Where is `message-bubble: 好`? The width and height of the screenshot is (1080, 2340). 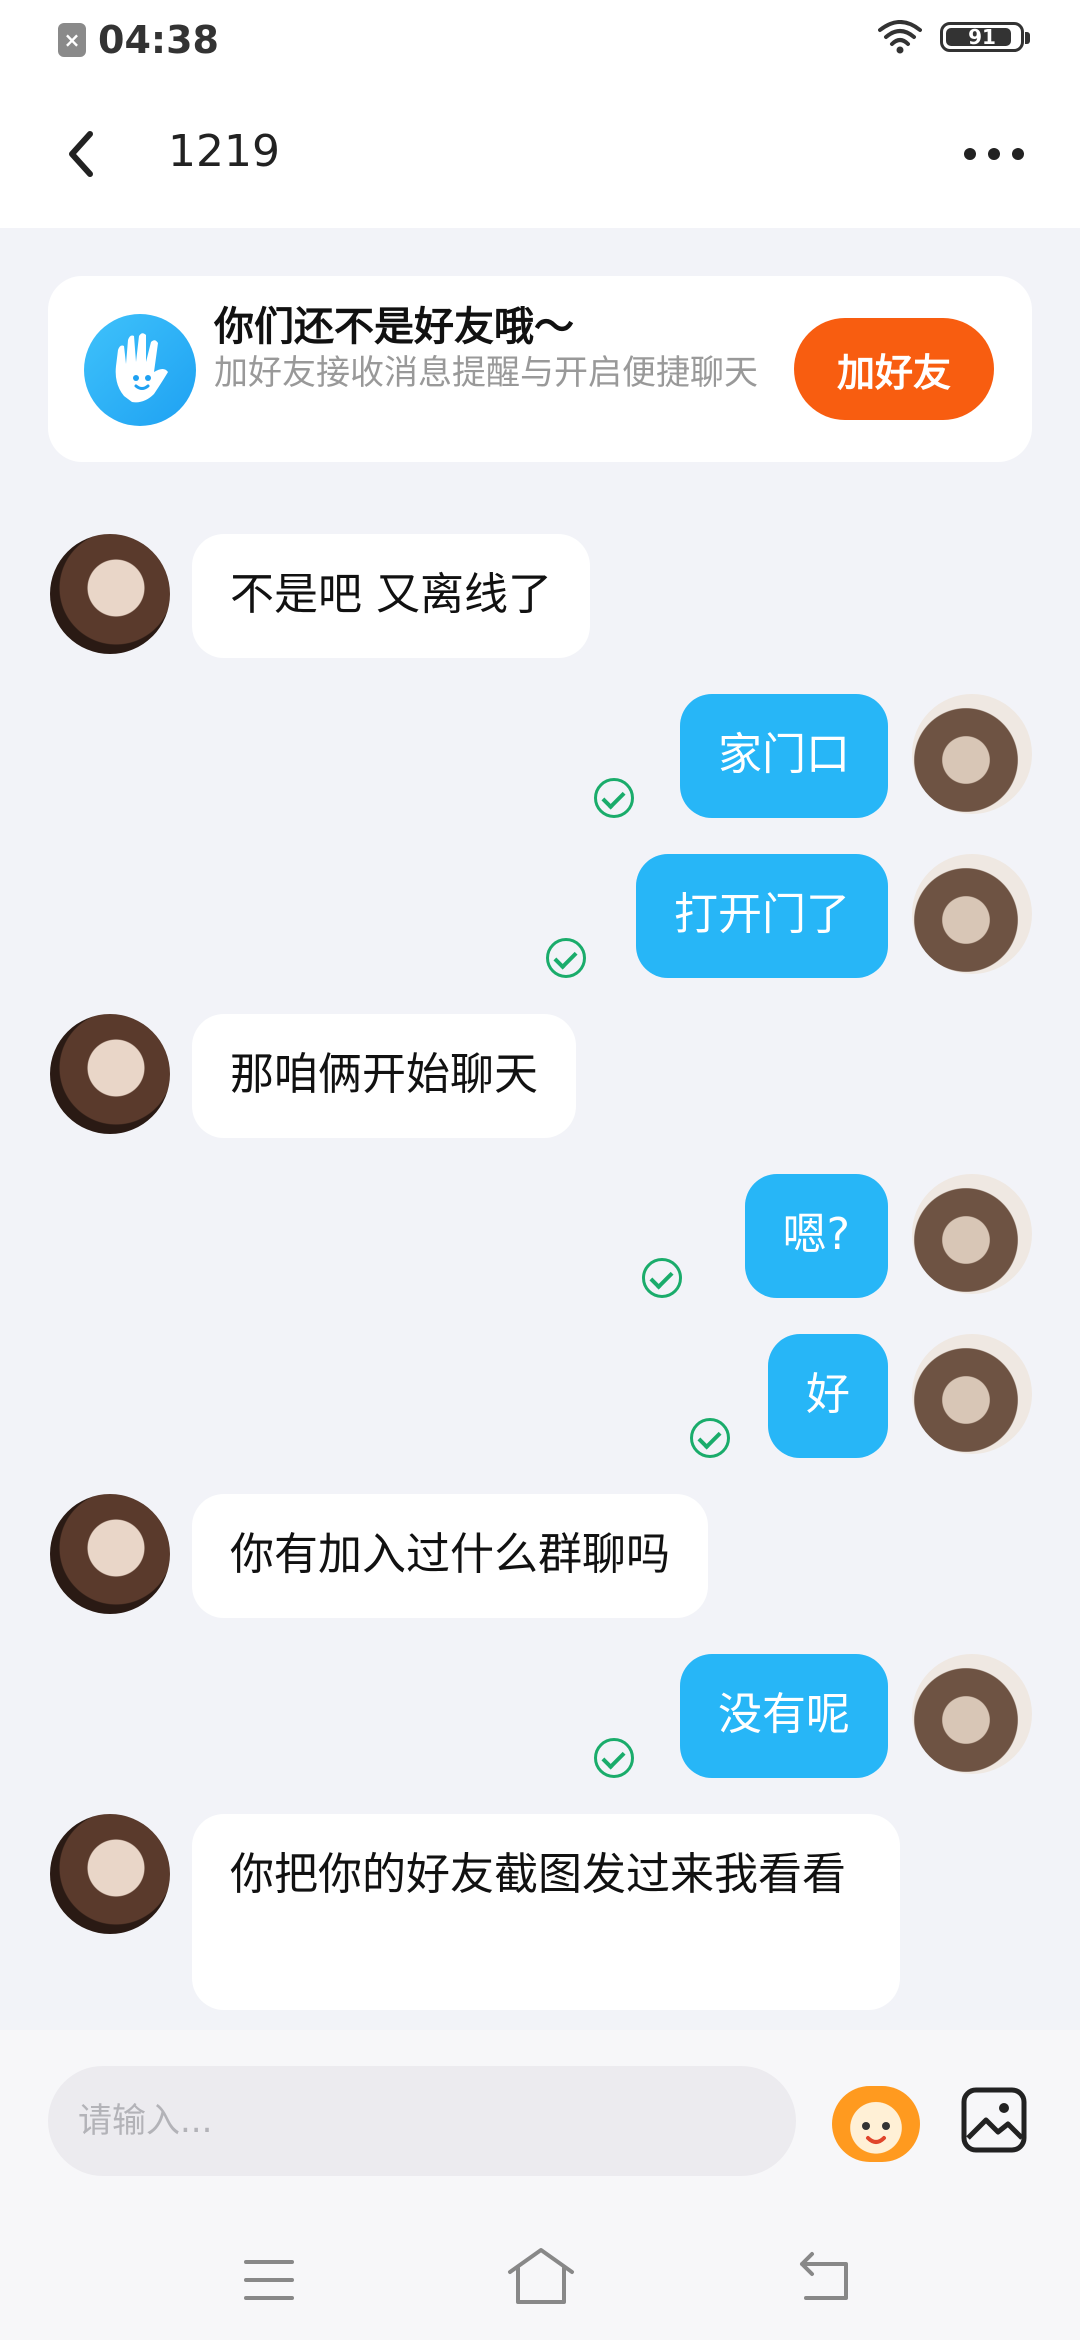 message-bubble: 好 is located at coordinates (828, 1396).